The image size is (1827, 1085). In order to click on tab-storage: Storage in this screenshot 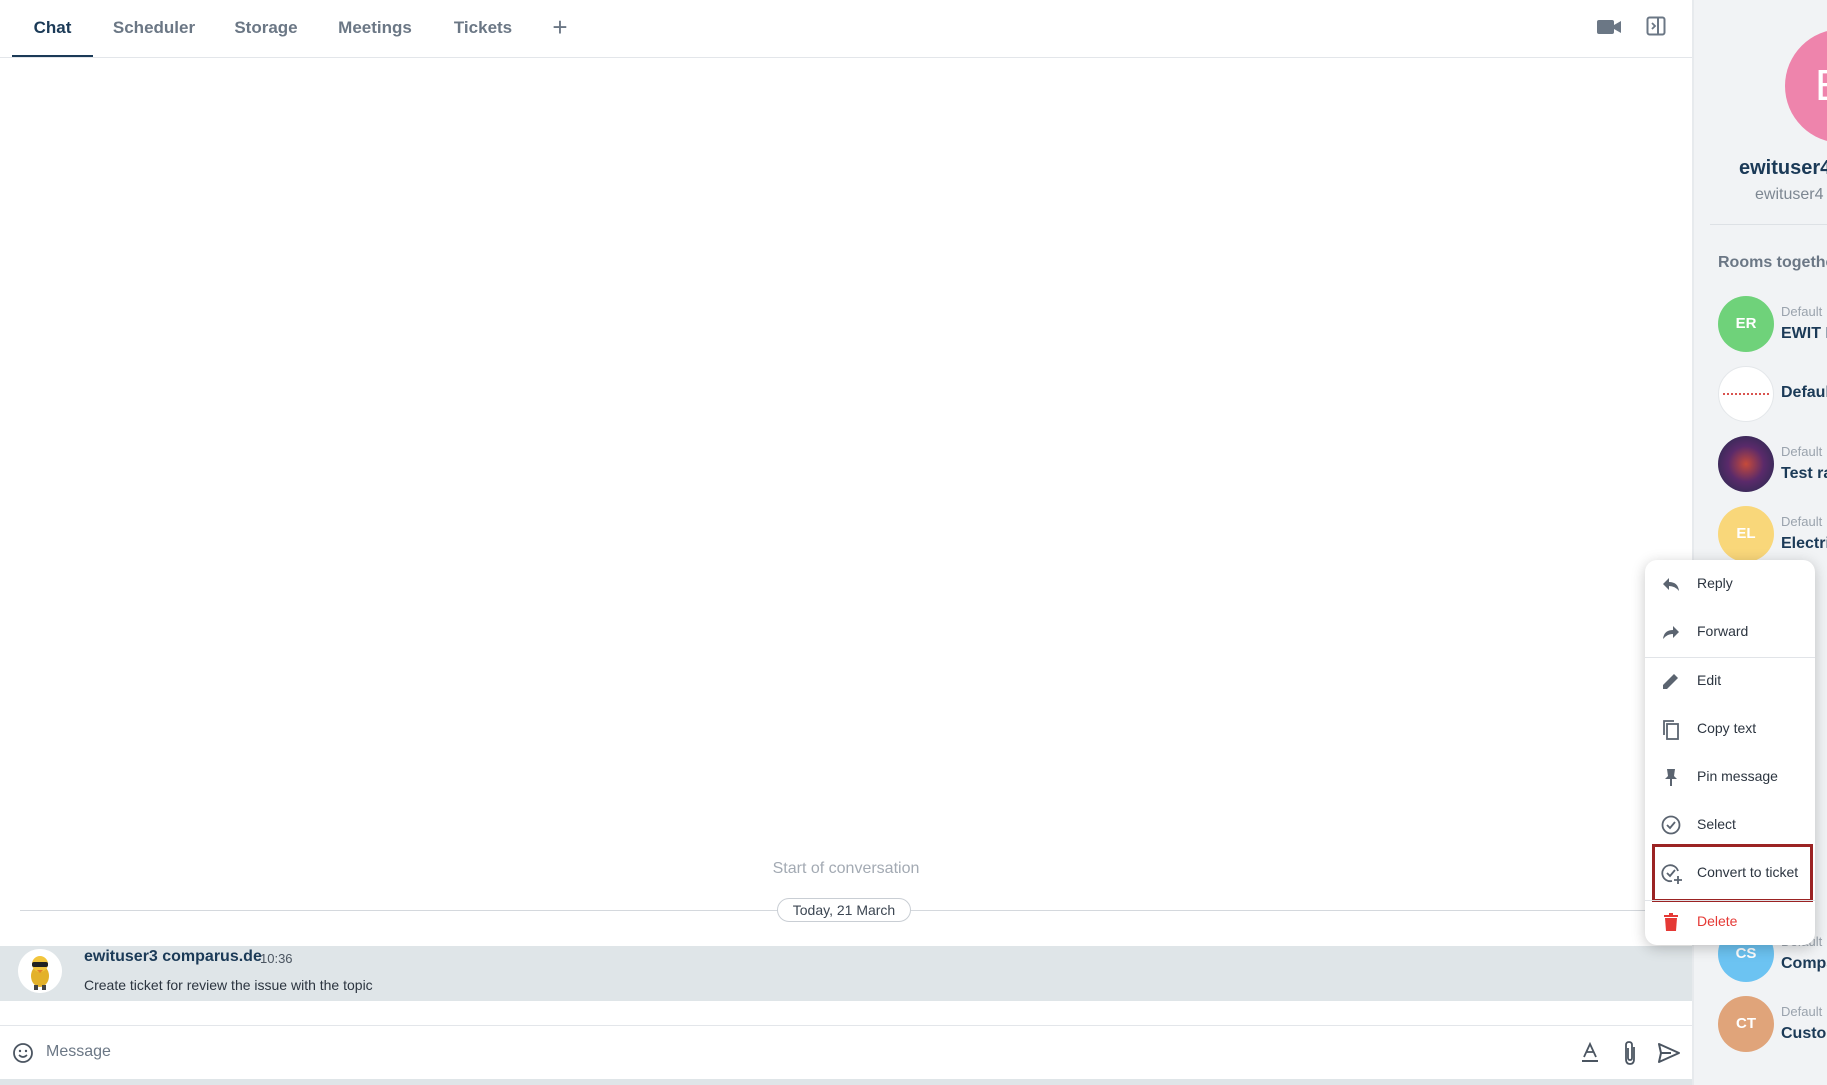, I will do `click(266, 28)`.